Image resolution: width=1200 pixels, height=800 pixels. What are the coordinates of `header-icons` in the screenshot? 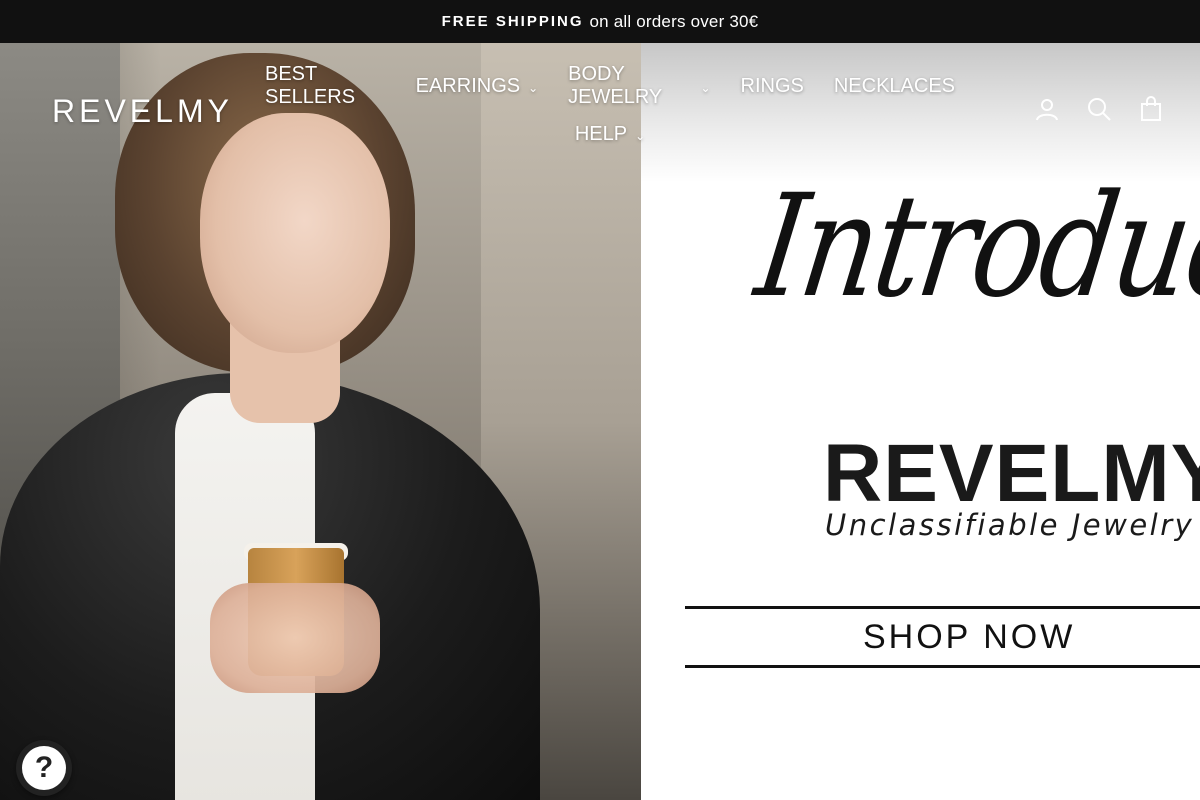 It's located at (1099, 109).